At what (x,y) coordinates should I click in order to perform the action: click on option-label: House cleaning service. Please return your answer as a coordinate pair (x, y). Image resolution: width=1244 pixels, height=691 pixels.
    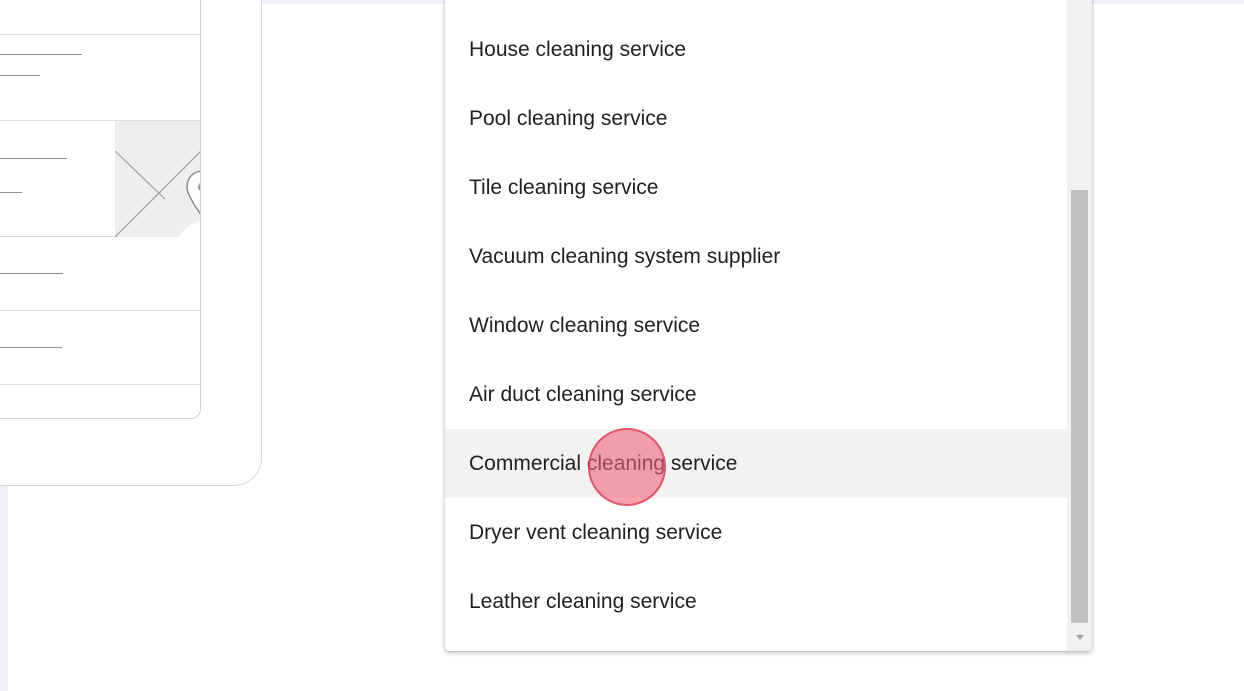
    Looking at the image, I should click on (578, 49).